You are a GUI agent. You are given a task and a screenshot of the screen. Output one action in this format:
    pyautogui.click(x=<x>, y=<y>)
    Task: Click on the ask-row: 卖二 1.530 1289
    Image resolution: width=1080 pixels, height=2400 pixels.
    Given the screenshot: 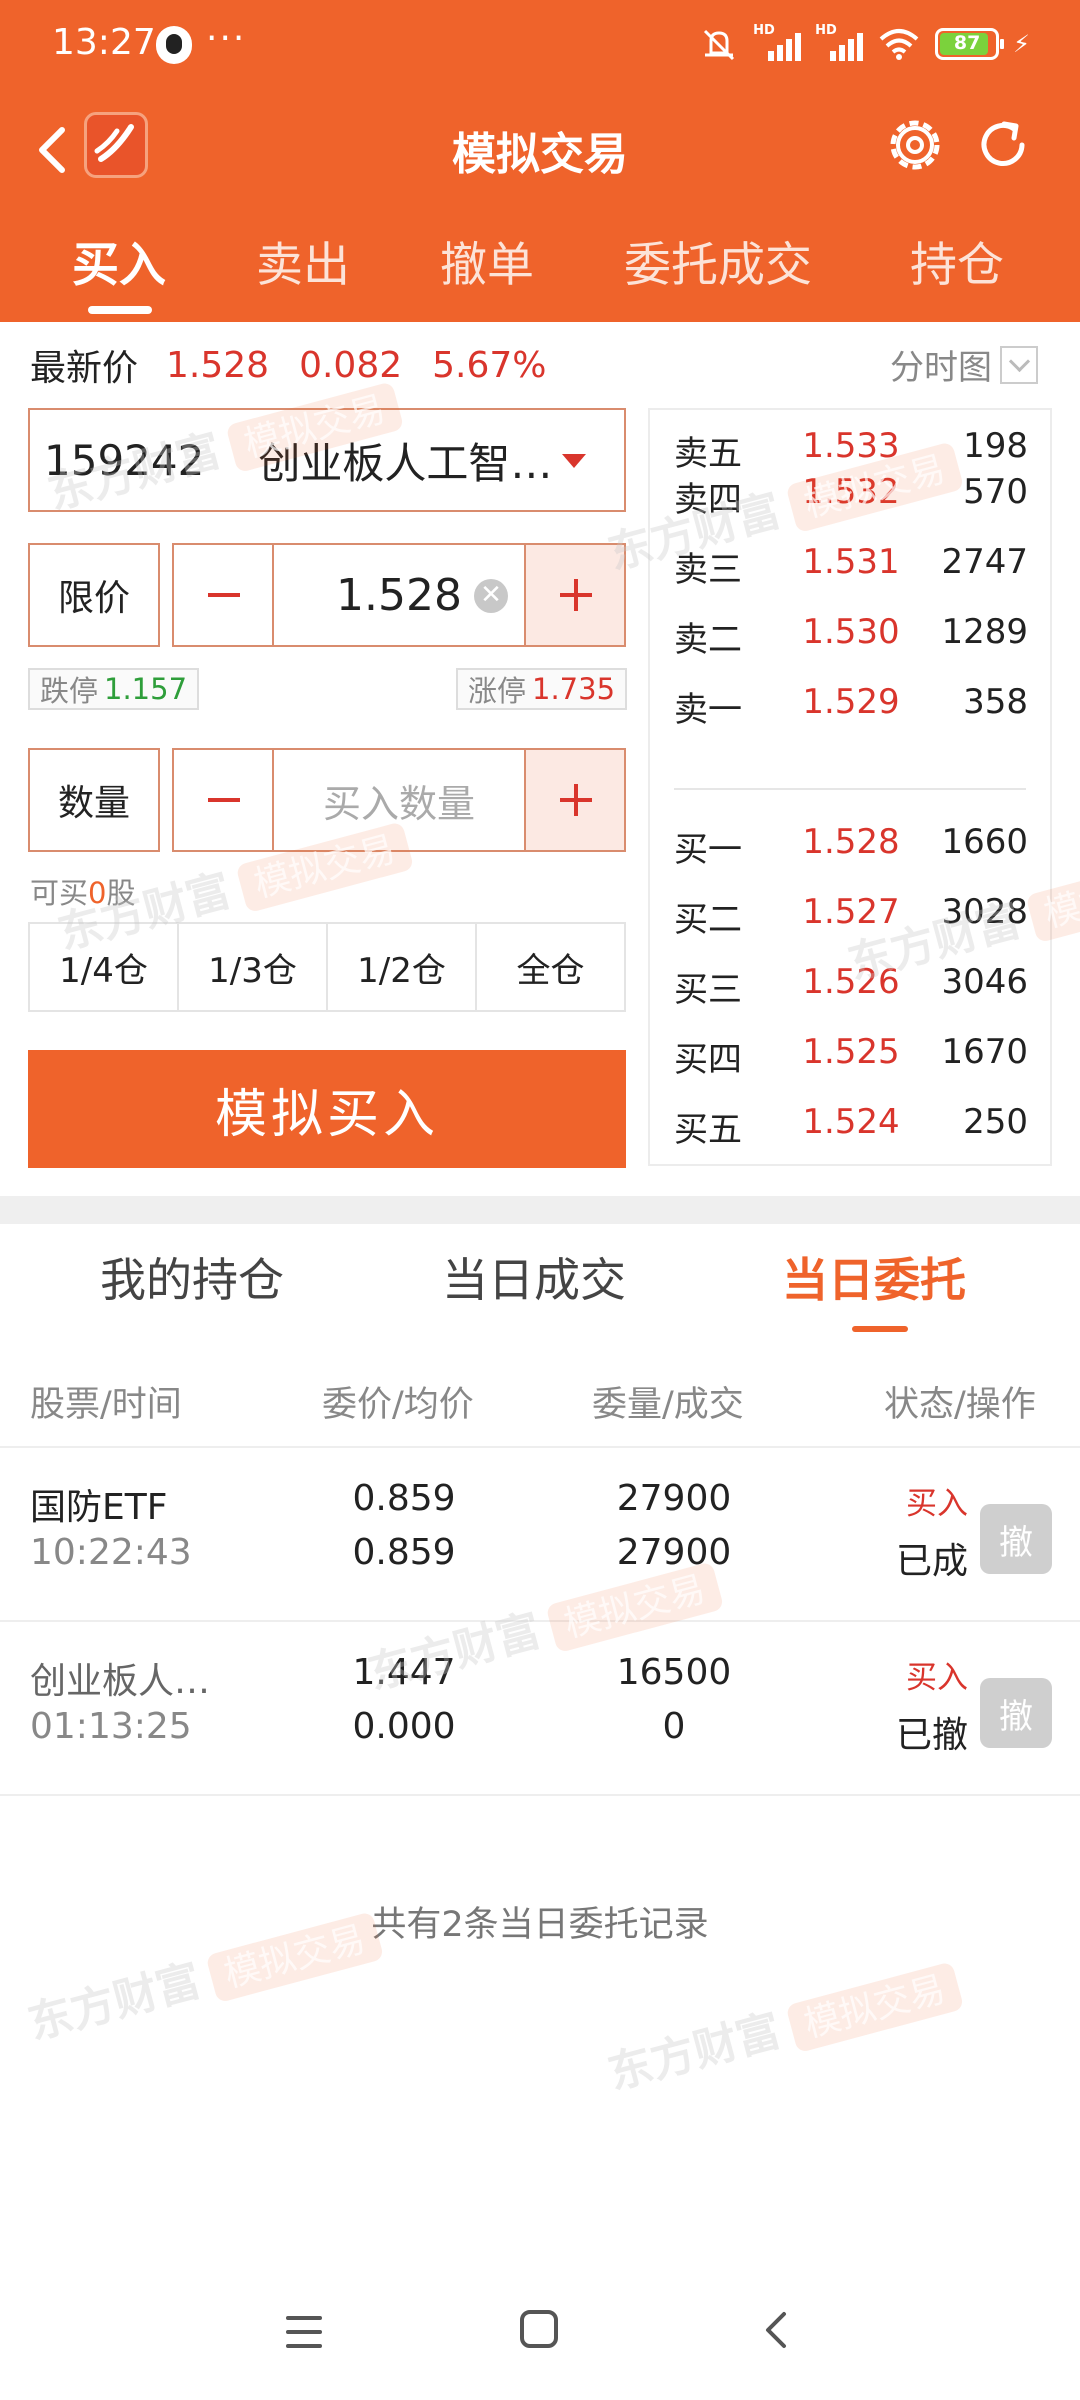 What is the action you would take?
    pyautogui.click(x=850, y=635)
    